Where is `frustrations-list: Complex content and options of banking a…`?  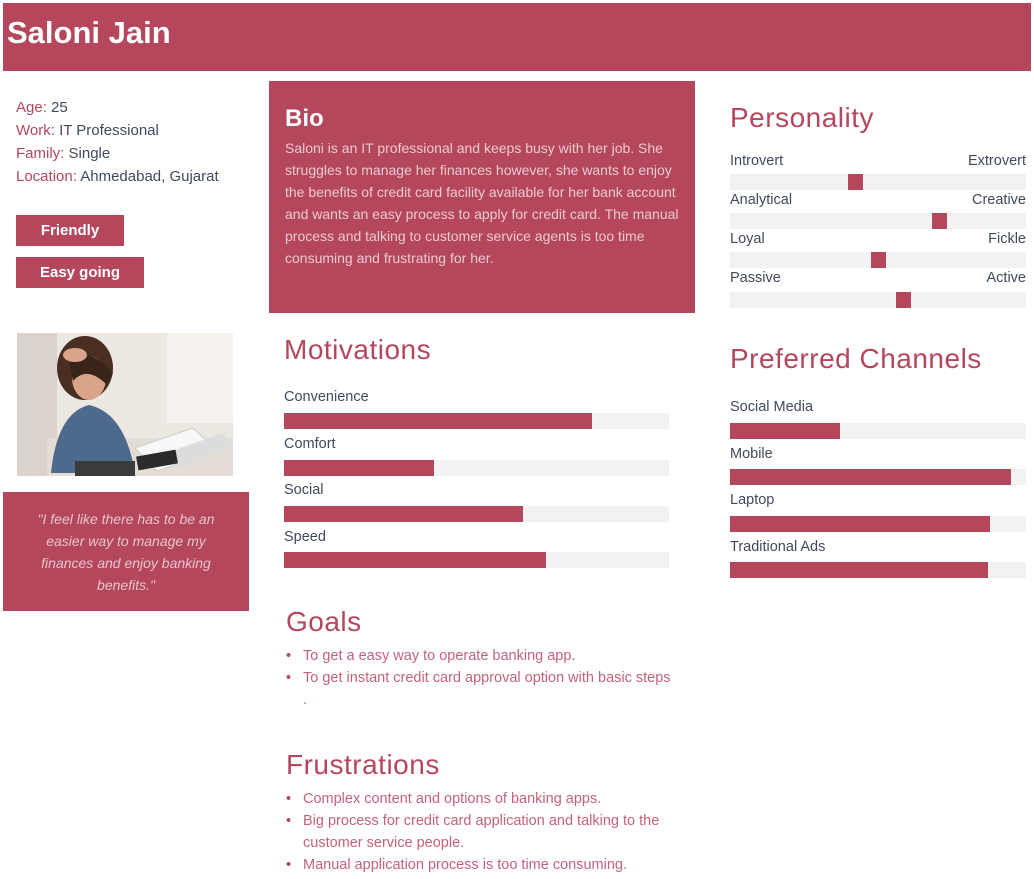 frustrations-list: Complex content and options of banking a… is located at coordinates (481, 832).